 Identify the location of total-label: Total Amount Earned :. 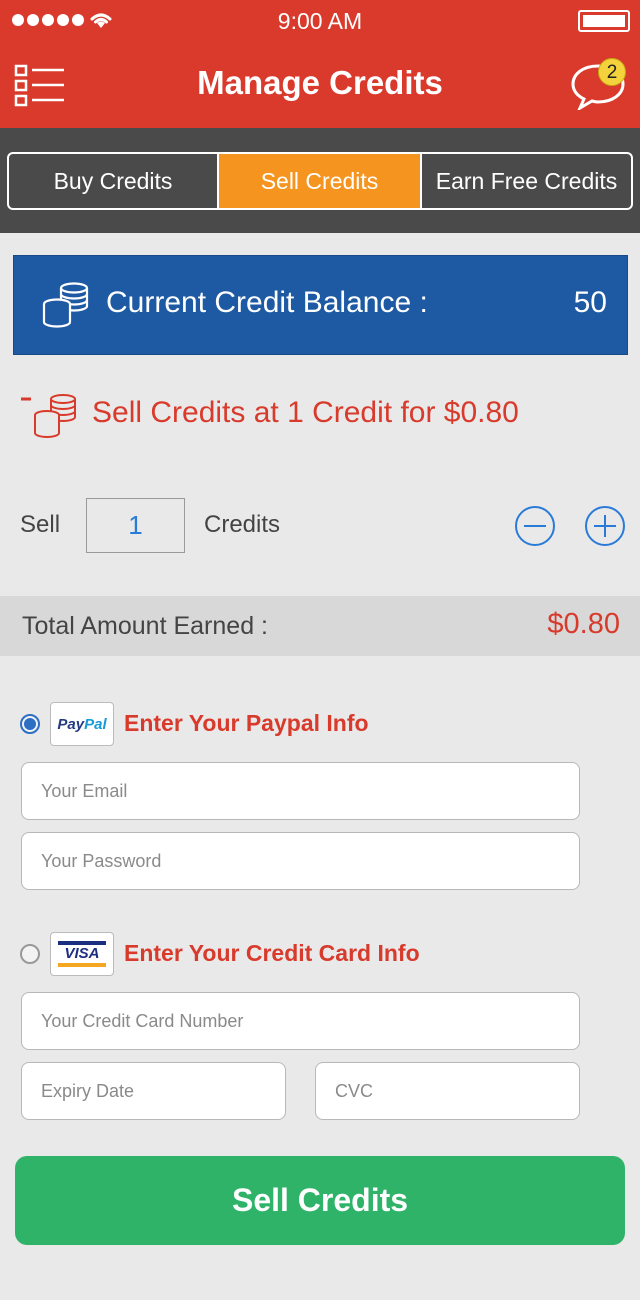
(145, 626).